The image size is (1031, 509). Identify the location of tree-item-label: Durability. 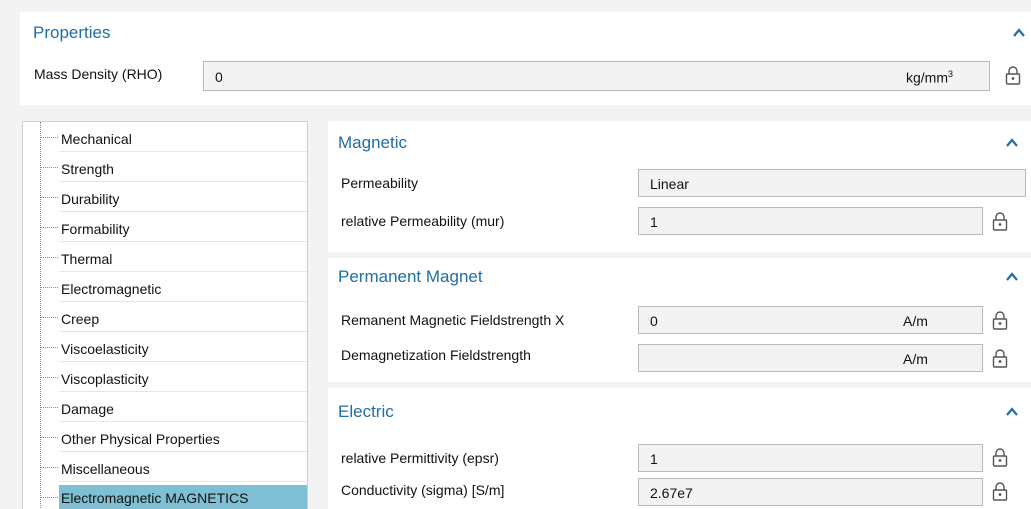
(90, 199).